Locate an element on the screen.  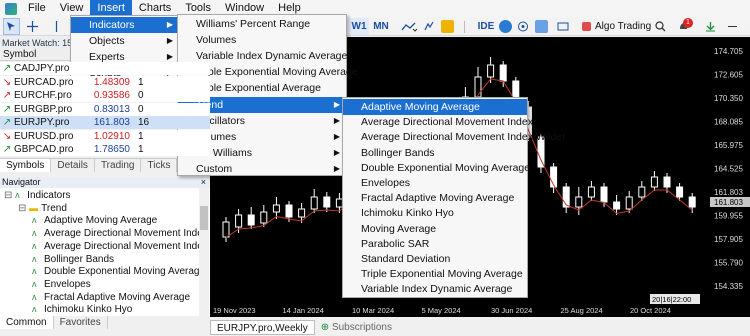
trend-menu-item: Adaptive Moving Average is located at coordinates (435, 107).